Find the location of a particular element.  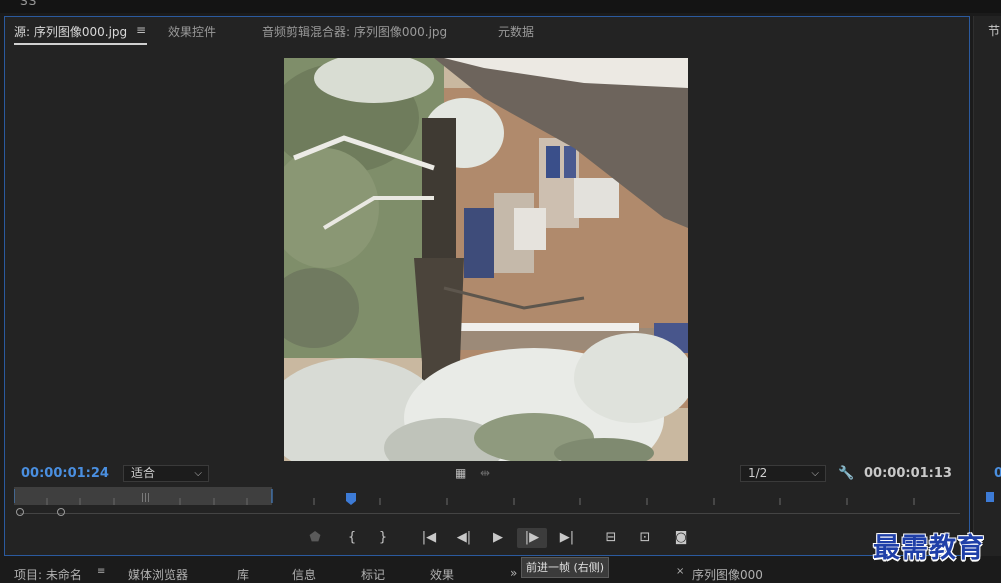

close-icon: × is located at coordinates (680, 571).